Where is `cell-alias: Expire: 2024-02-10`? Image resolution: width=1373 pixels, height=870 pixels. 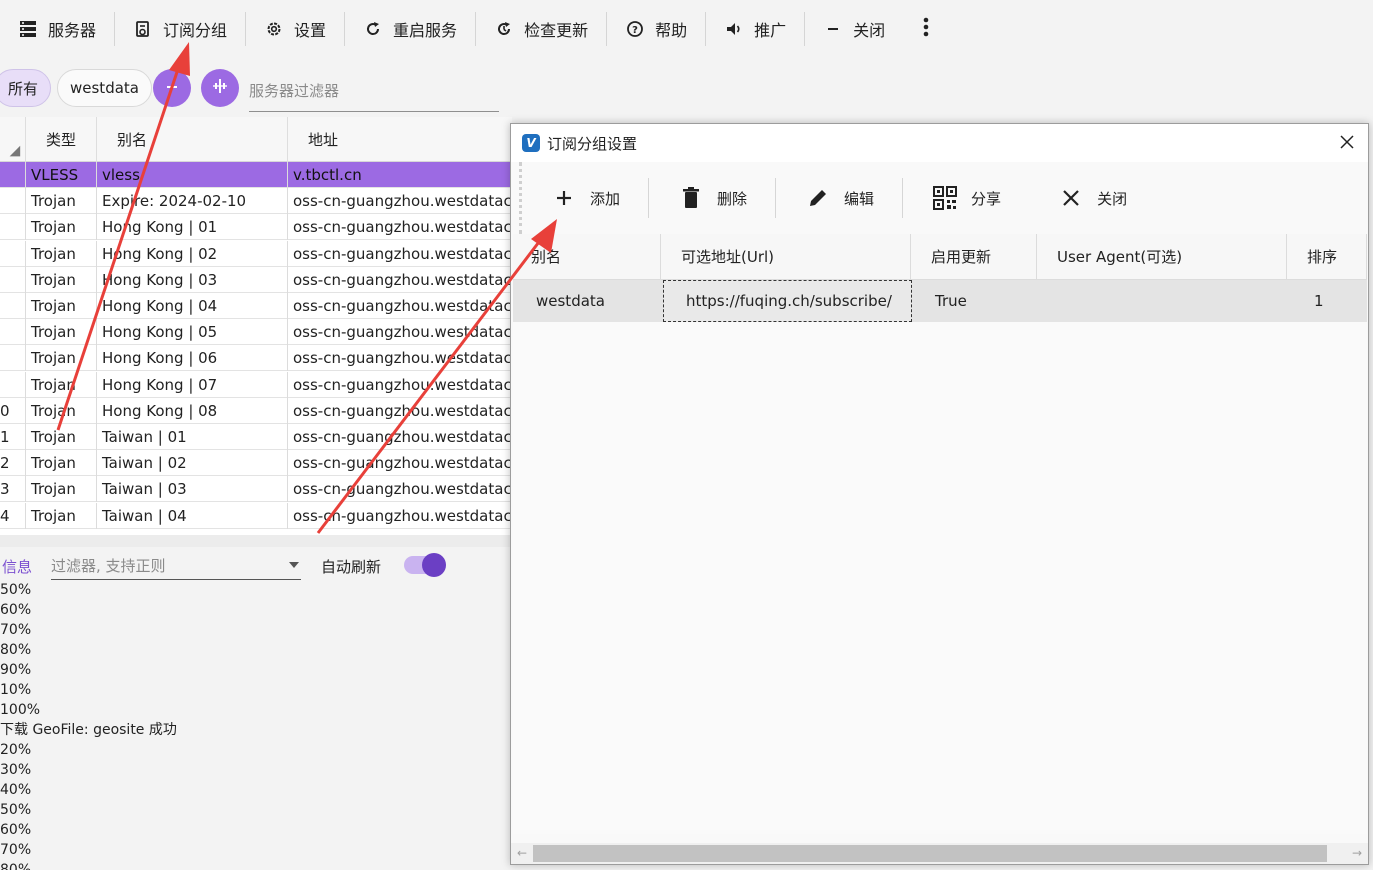 cell-alias: Expire: 2024-02-10 is located at coordinates (192, 201).